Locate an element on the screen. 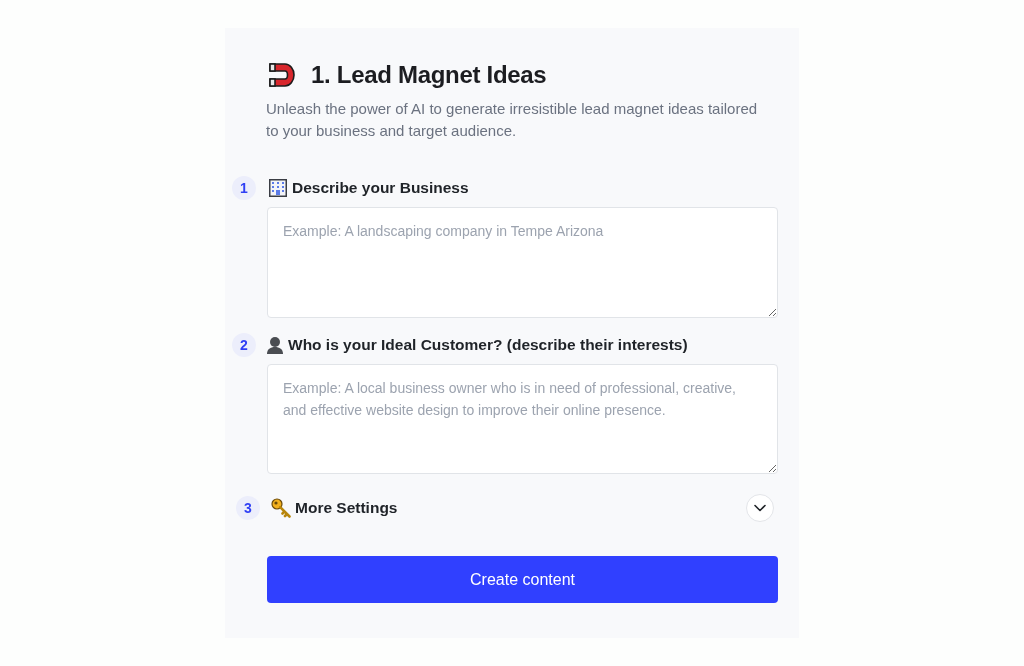  page-title: 1. Lead Magnet Ideas is located at coordinates (429, 75).